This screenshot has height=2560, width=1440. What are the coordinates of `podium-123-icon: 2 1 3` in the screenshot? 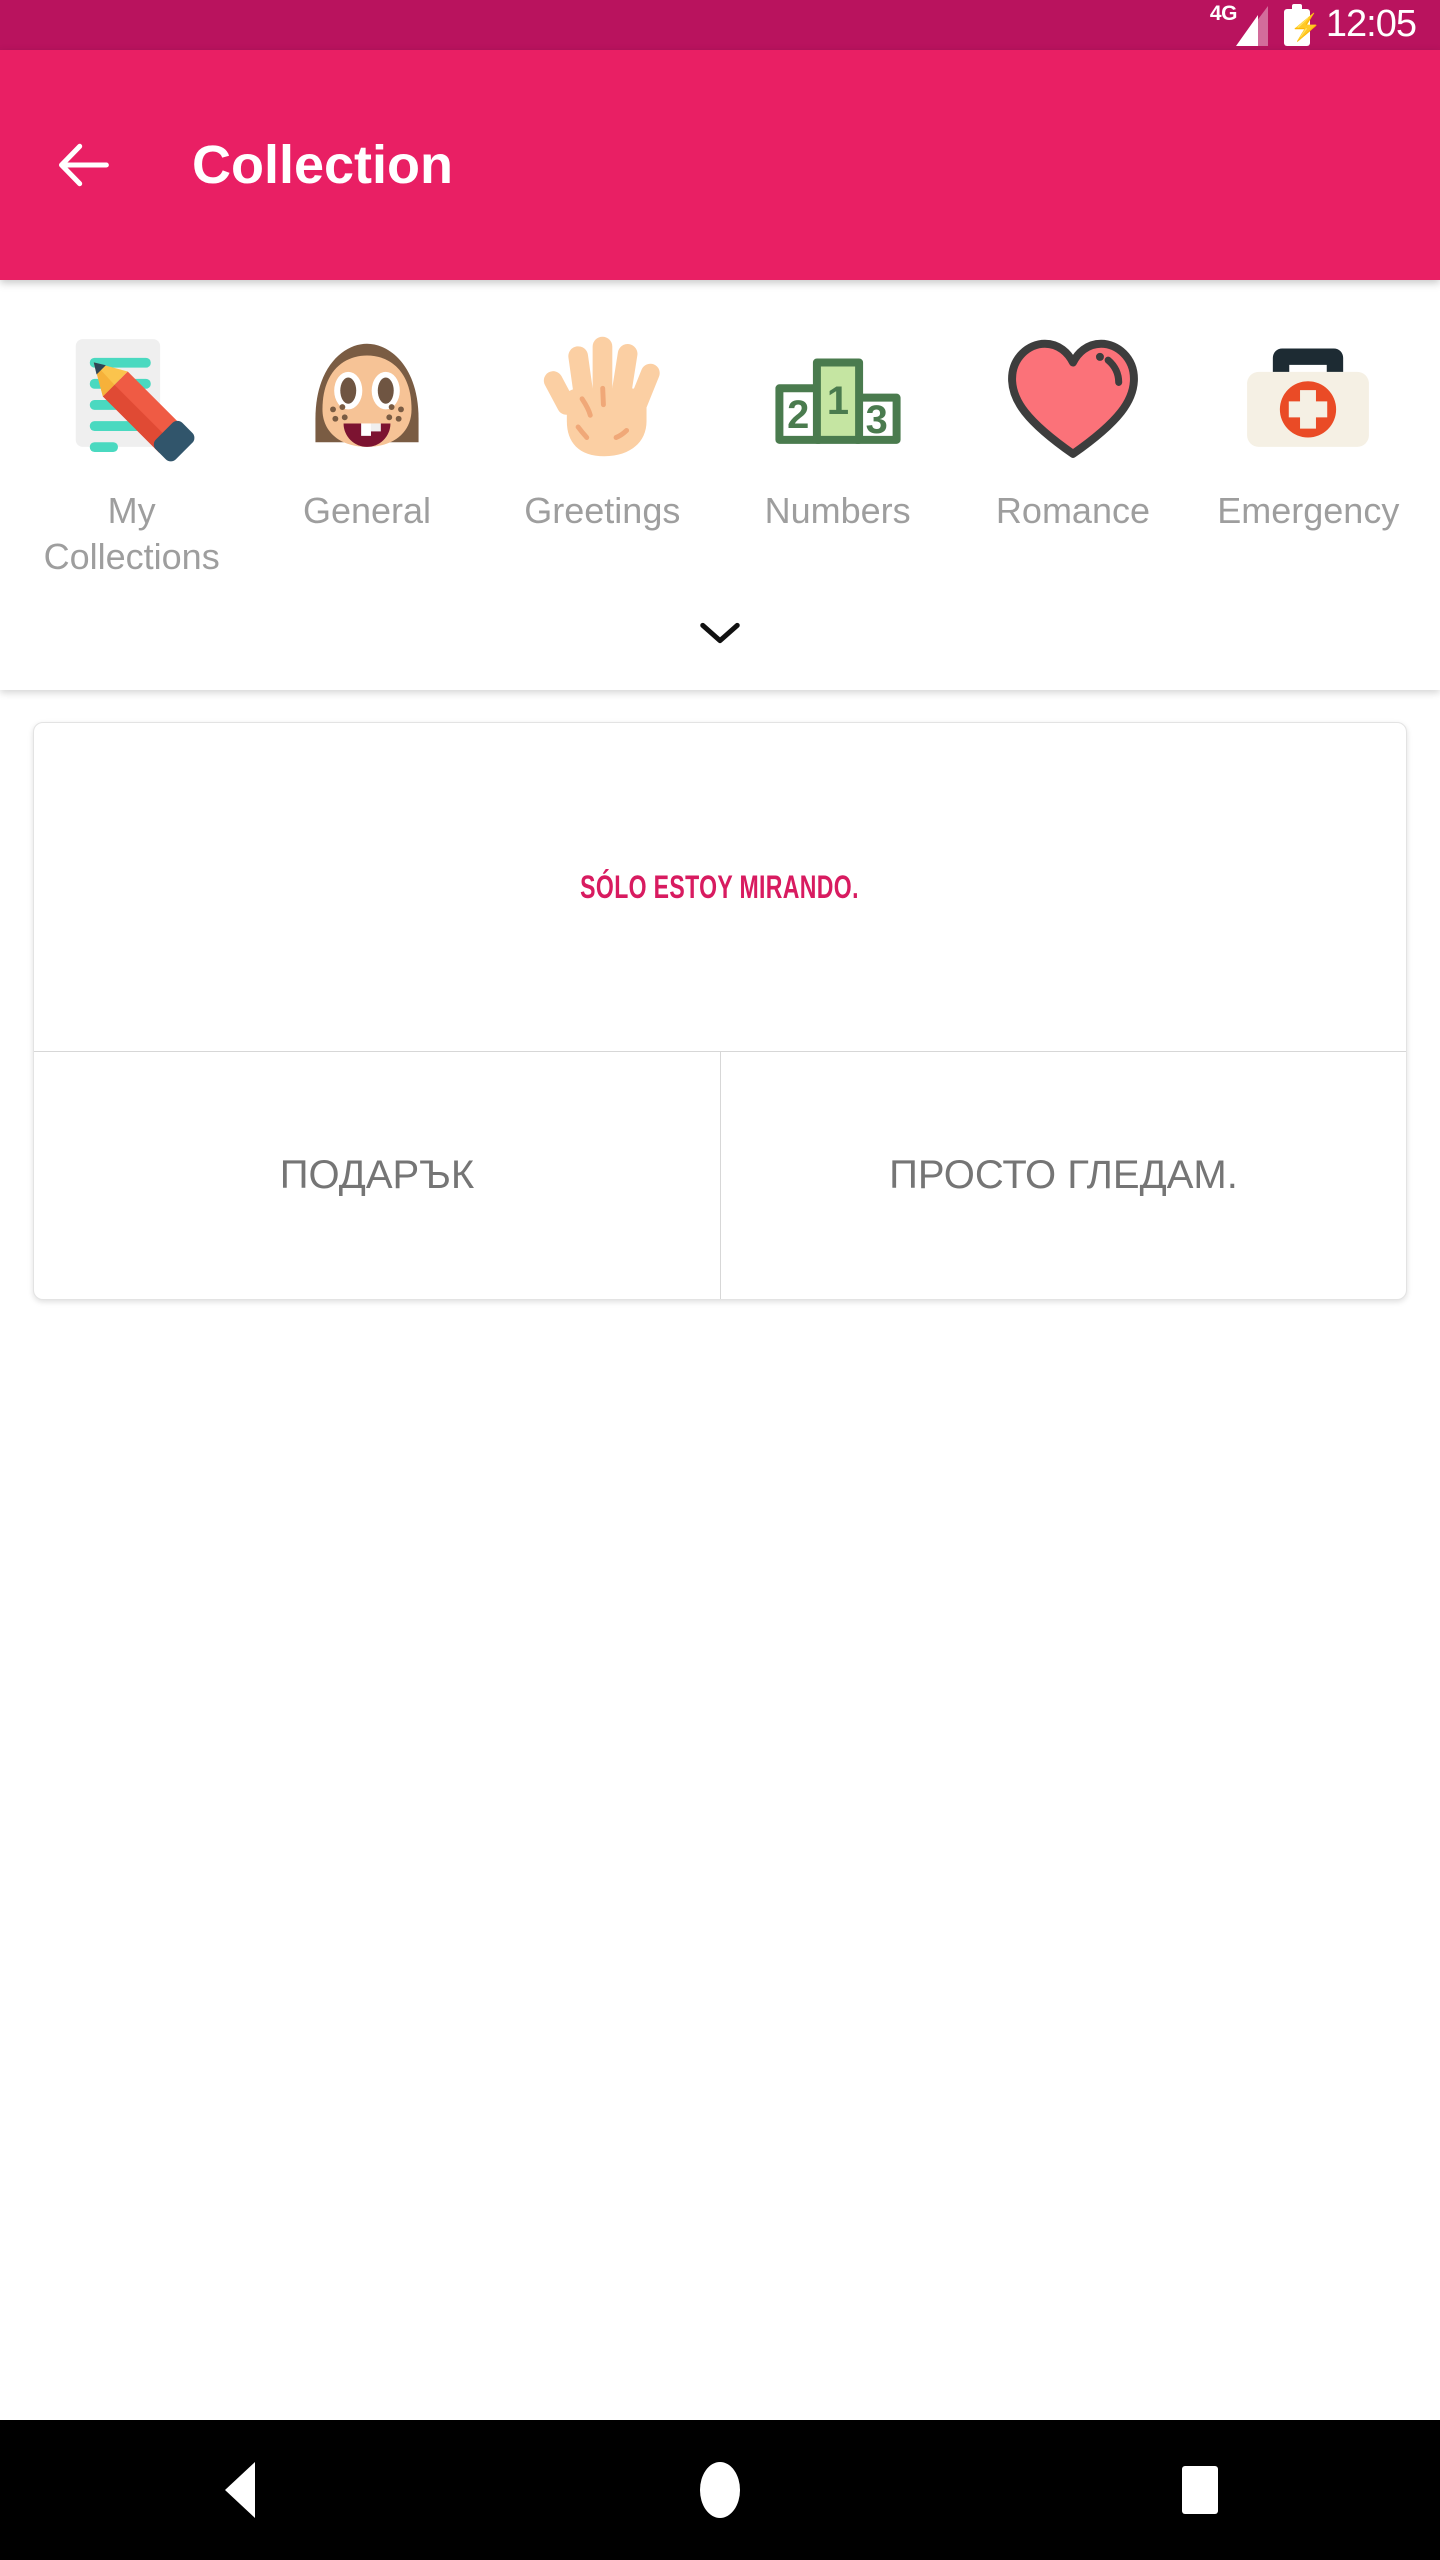 It's located at (838, 400).